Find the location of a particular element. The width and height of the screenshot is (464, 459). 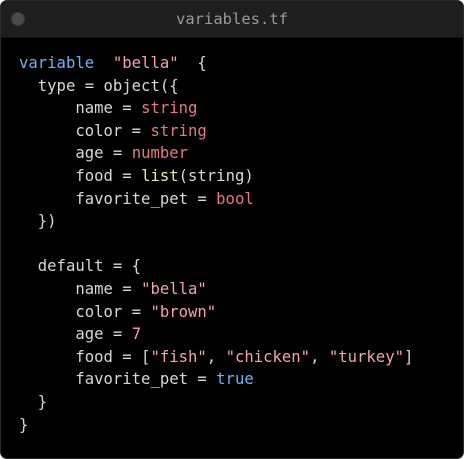

code-line-4: color = string is located at coordinates (141, 130).